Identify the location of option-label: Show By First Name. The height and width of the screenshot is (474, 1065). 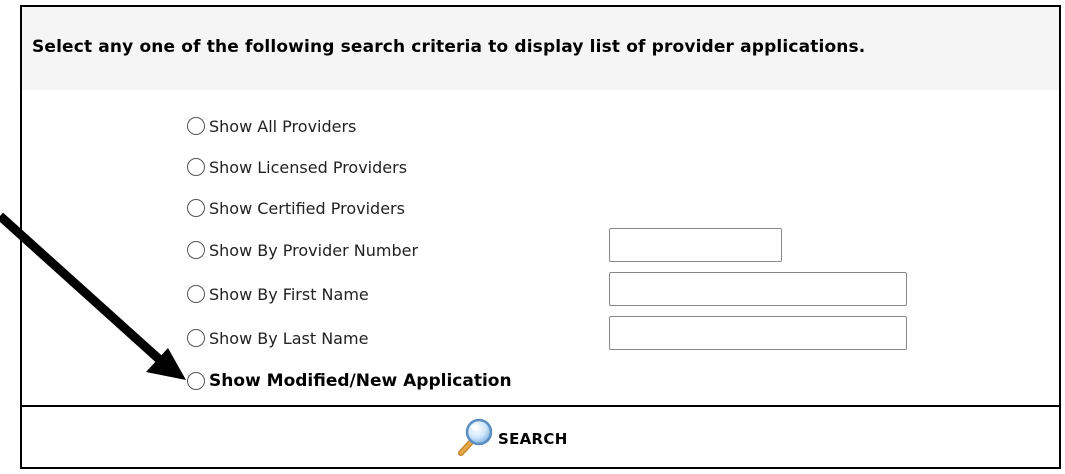
(289, 294).